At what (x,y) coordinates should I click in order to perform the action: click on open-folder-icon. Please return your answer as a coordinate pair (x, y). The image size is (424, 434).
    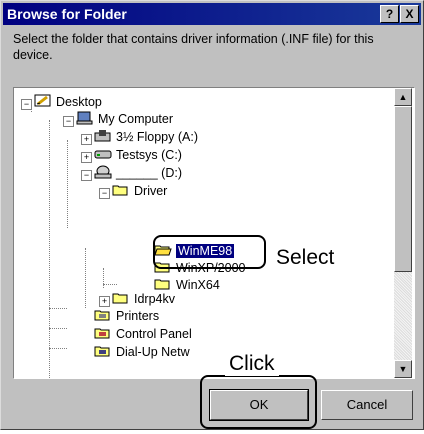
    Looking at the image, I should click on (121, 189).